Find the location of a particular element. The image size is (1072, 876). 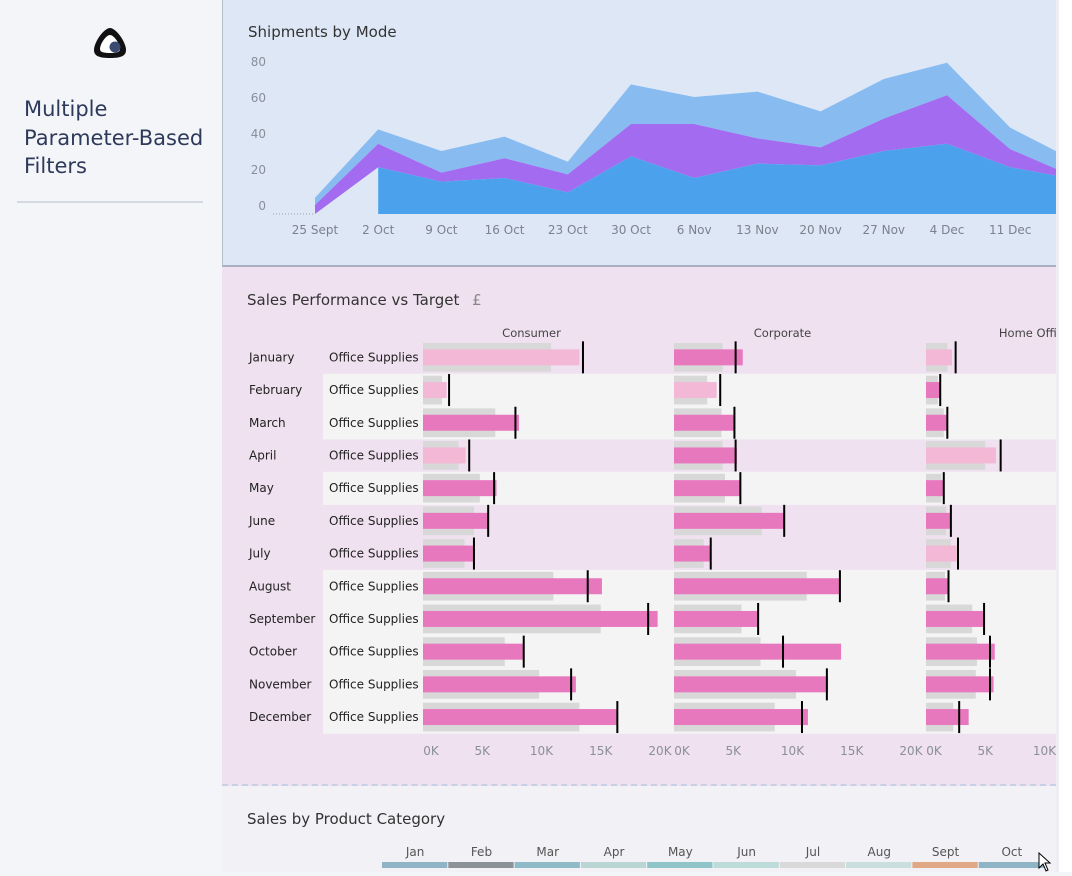

month-column-header: Oct is located at coordinates (1011, 852).